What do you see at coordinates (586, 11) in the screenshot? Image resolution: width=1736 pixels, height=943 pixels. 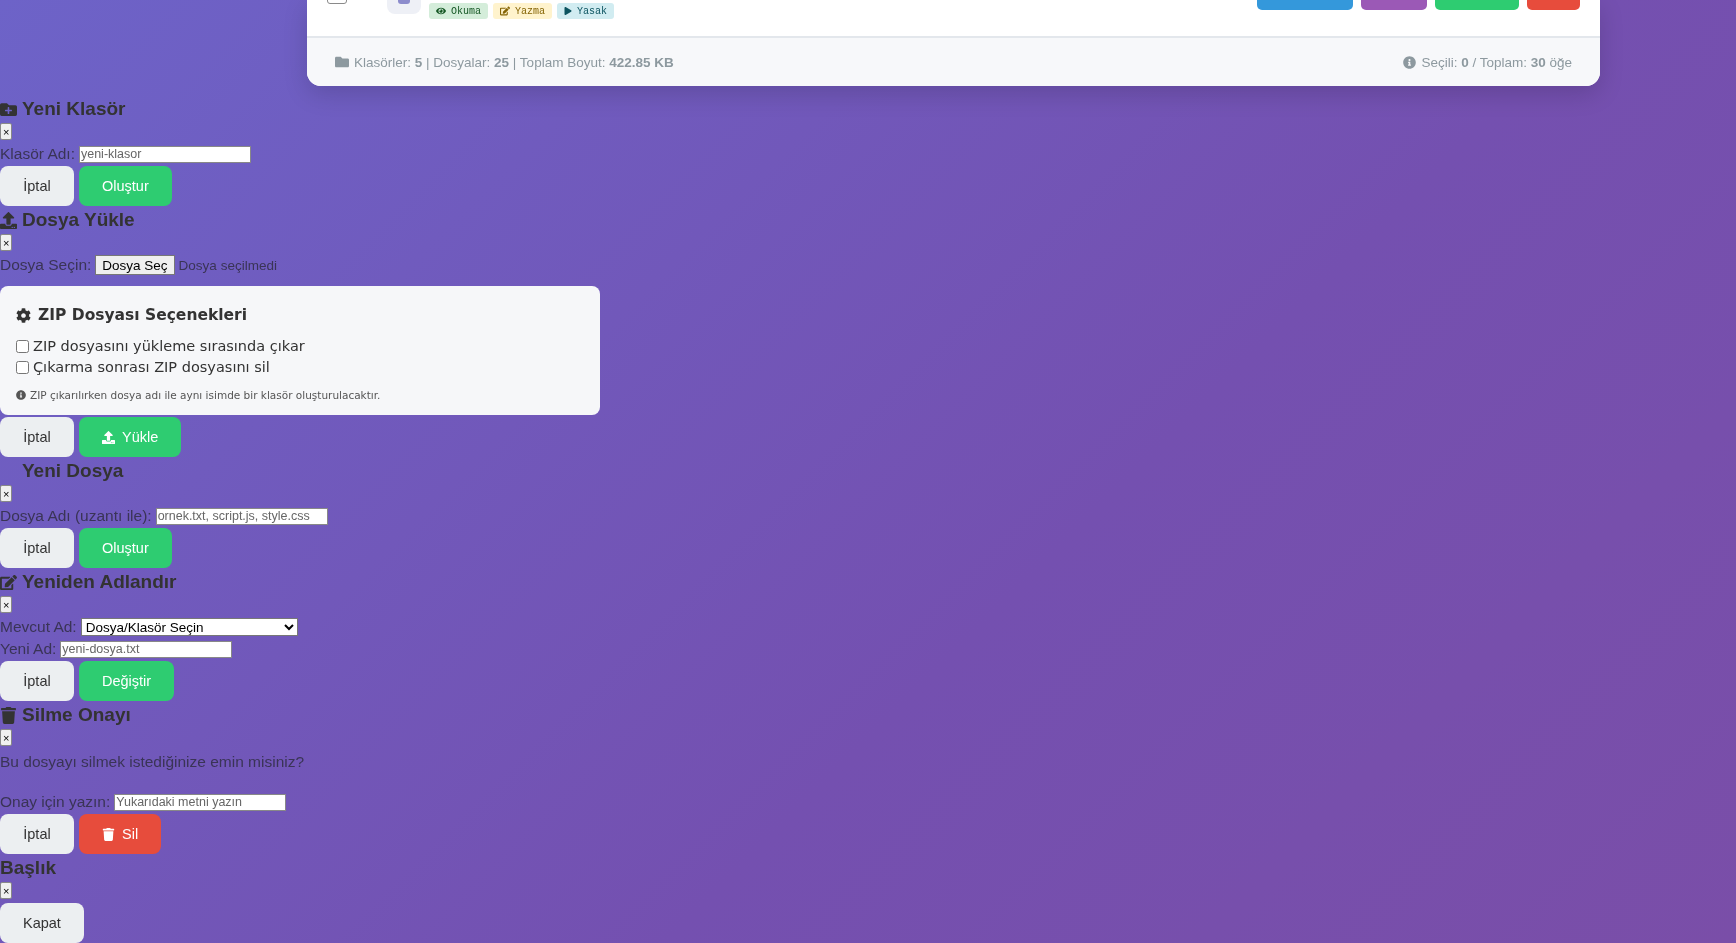 I see `permission-tag: Yasak` at bounding box center [586, 11].